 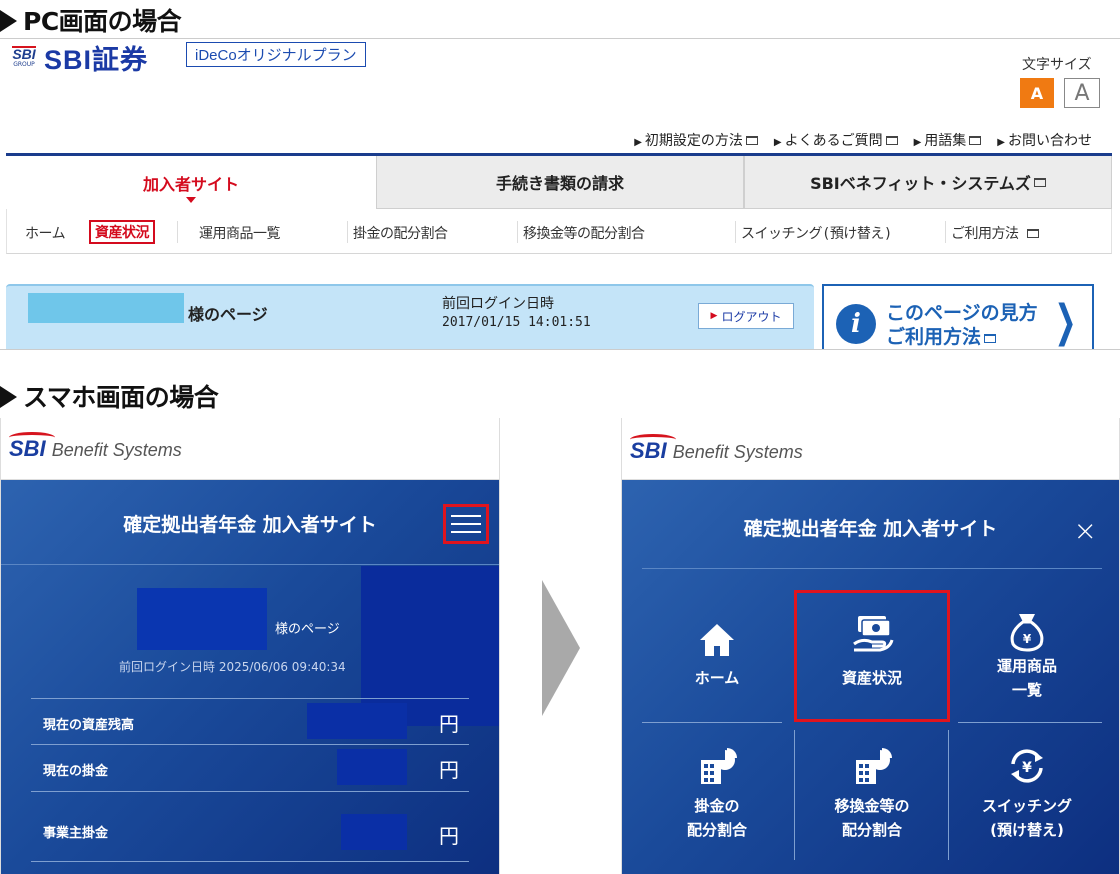 What do you see at coordinates (232, 667) in the screenshot?
I see `last-login: 前回ログイン日時 2025/06/06 09:40:34` at bounding box center [232, 667].